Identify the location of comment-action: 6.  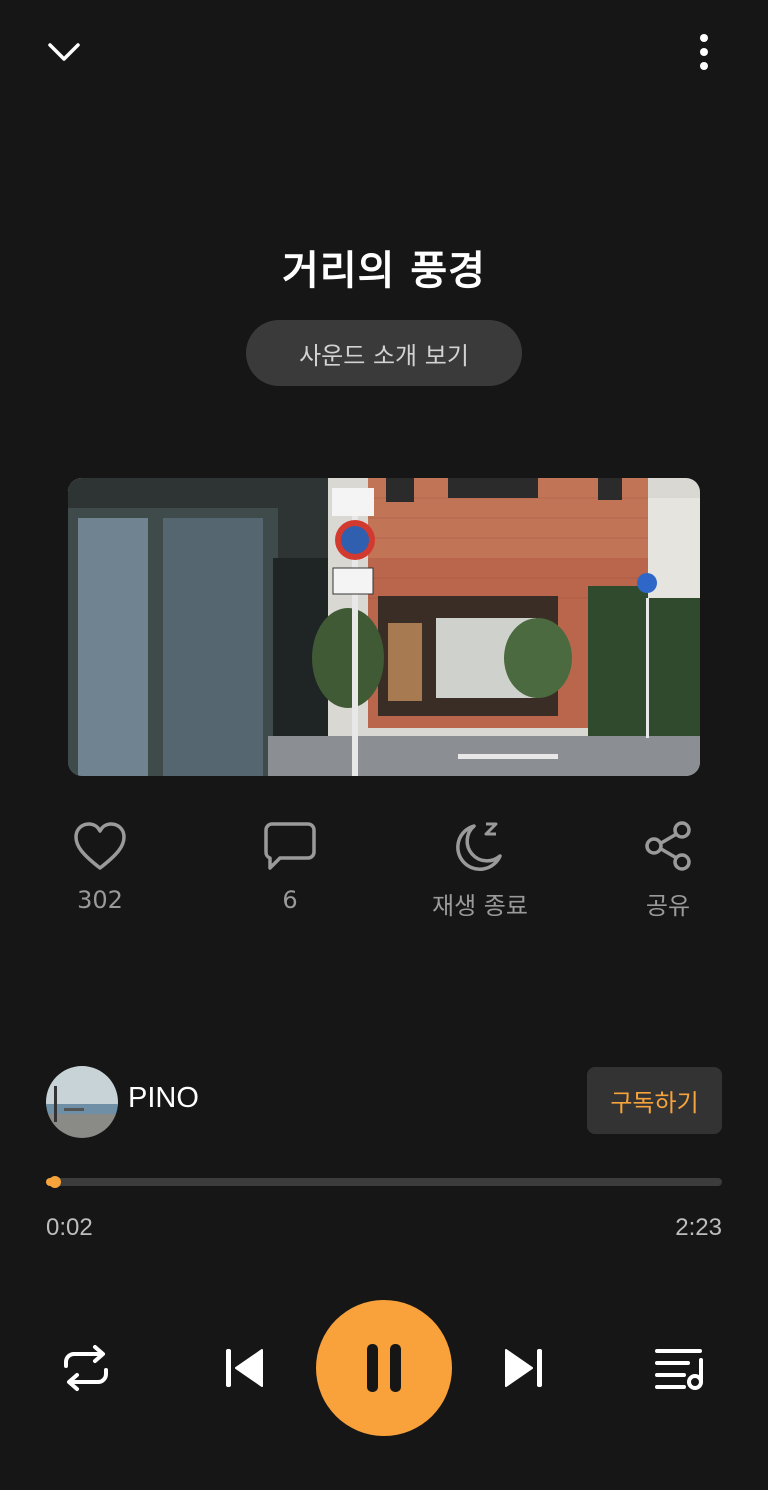
(290, 867).